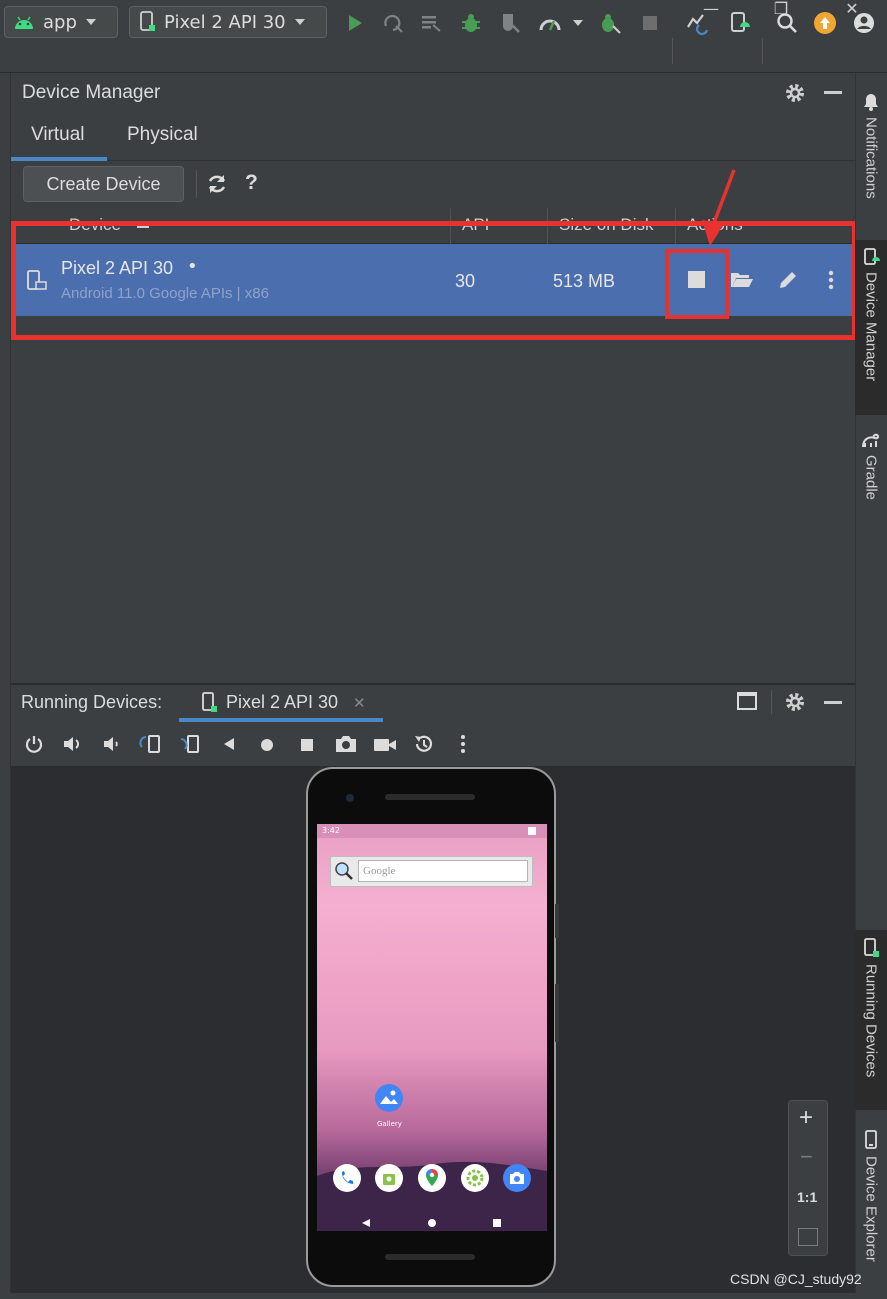 The width and height of the screenshot is (887, 1299). What do you see at coordinates (389, 1180) in the screenshot?
I see `store-app-icon` at bounding box center [389, 1180].